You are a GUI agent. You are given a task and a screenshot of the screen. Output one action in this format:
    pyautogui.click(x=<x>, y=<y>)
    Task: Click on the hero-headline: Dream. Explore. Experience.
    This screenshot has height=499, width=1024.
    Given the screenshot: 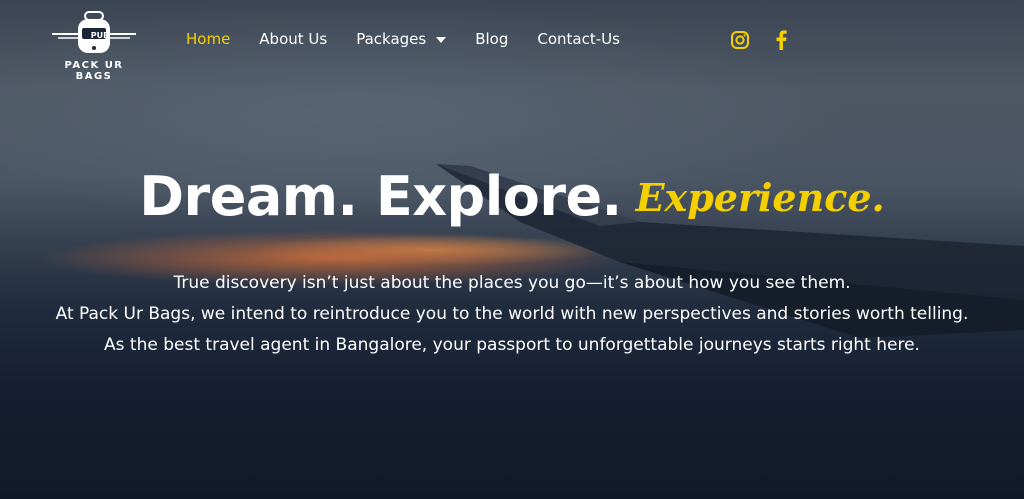 What is the action you would take?
    pyautogui.click(x=512, y=196)
    